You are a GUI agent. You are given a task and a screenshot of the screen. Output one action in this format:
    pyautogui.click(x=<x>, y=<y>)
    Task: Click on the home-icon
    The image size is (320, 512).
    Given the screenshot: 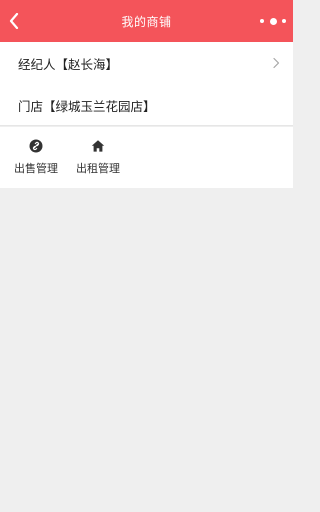 What is the action you would take?
    pyautogui.click(x=98, y=146)
    